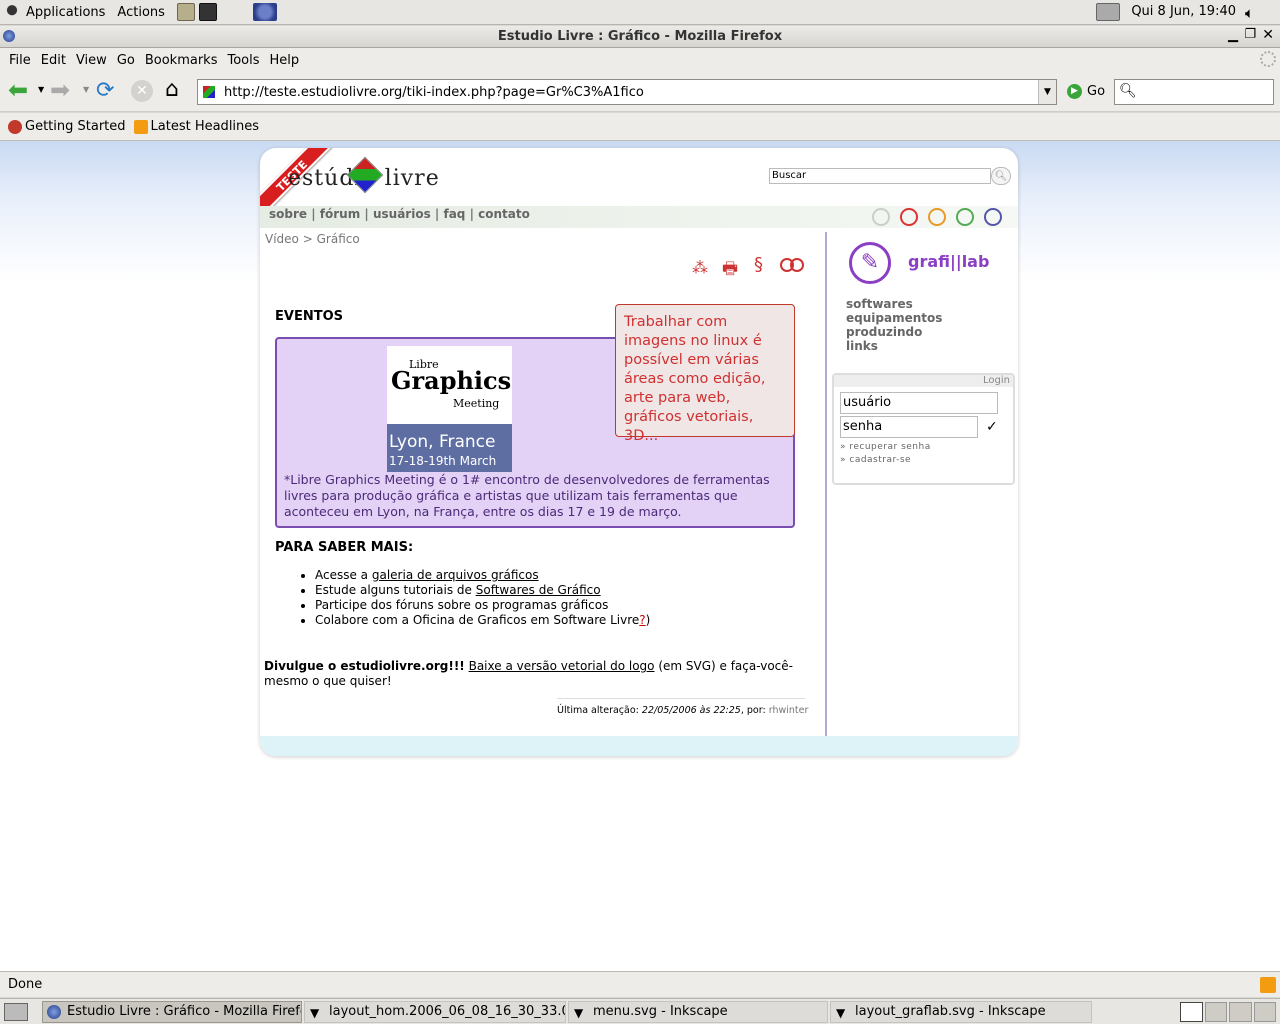  Describe the element at coordinates (1233, 35) in the screenshot. I see `minimize-icon: ▁` at that location.